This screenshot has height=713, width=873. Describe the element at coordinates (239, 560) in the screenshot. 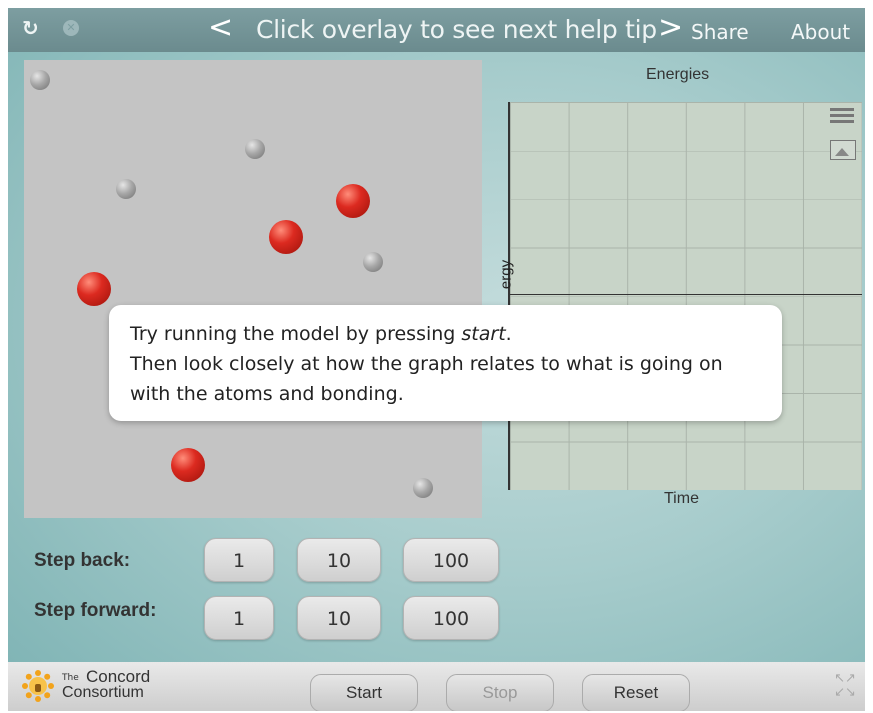

I see `step-back-1-button: 1` at that location.